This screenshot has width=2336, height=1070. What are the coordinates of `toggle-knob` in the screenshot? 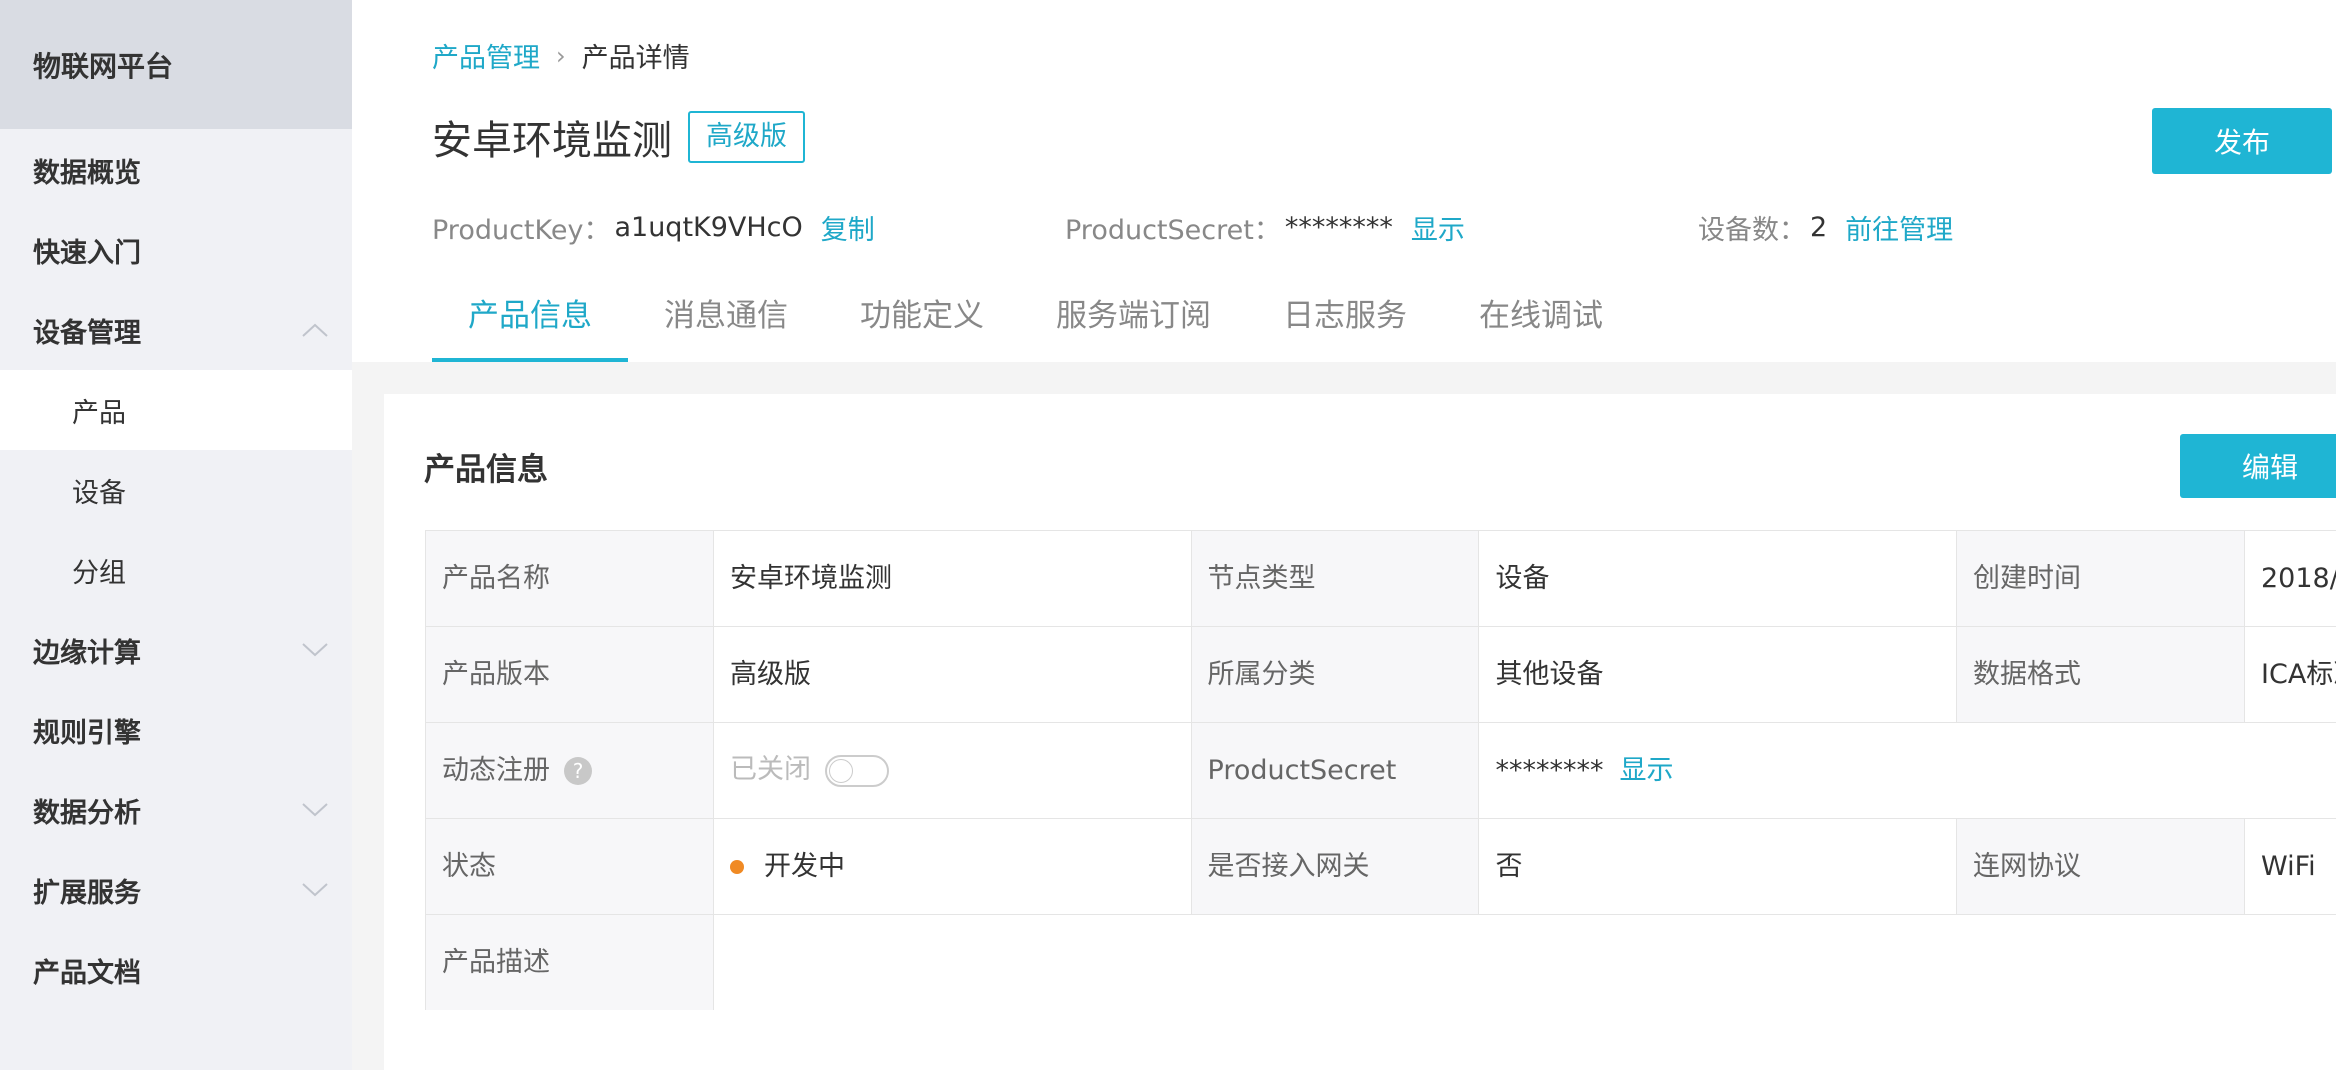 It's located at (840, 770).